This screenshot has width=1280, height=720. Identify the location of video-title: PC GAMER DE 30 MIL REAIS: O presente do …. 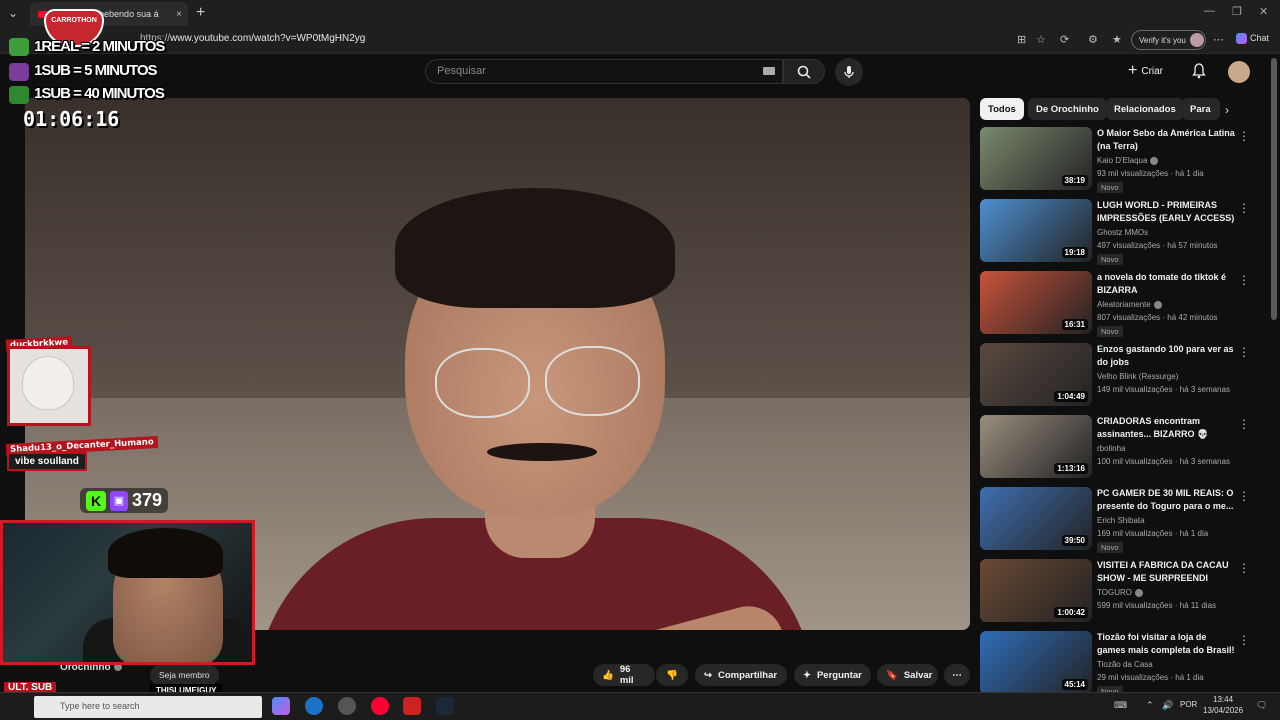
(1167, 500).